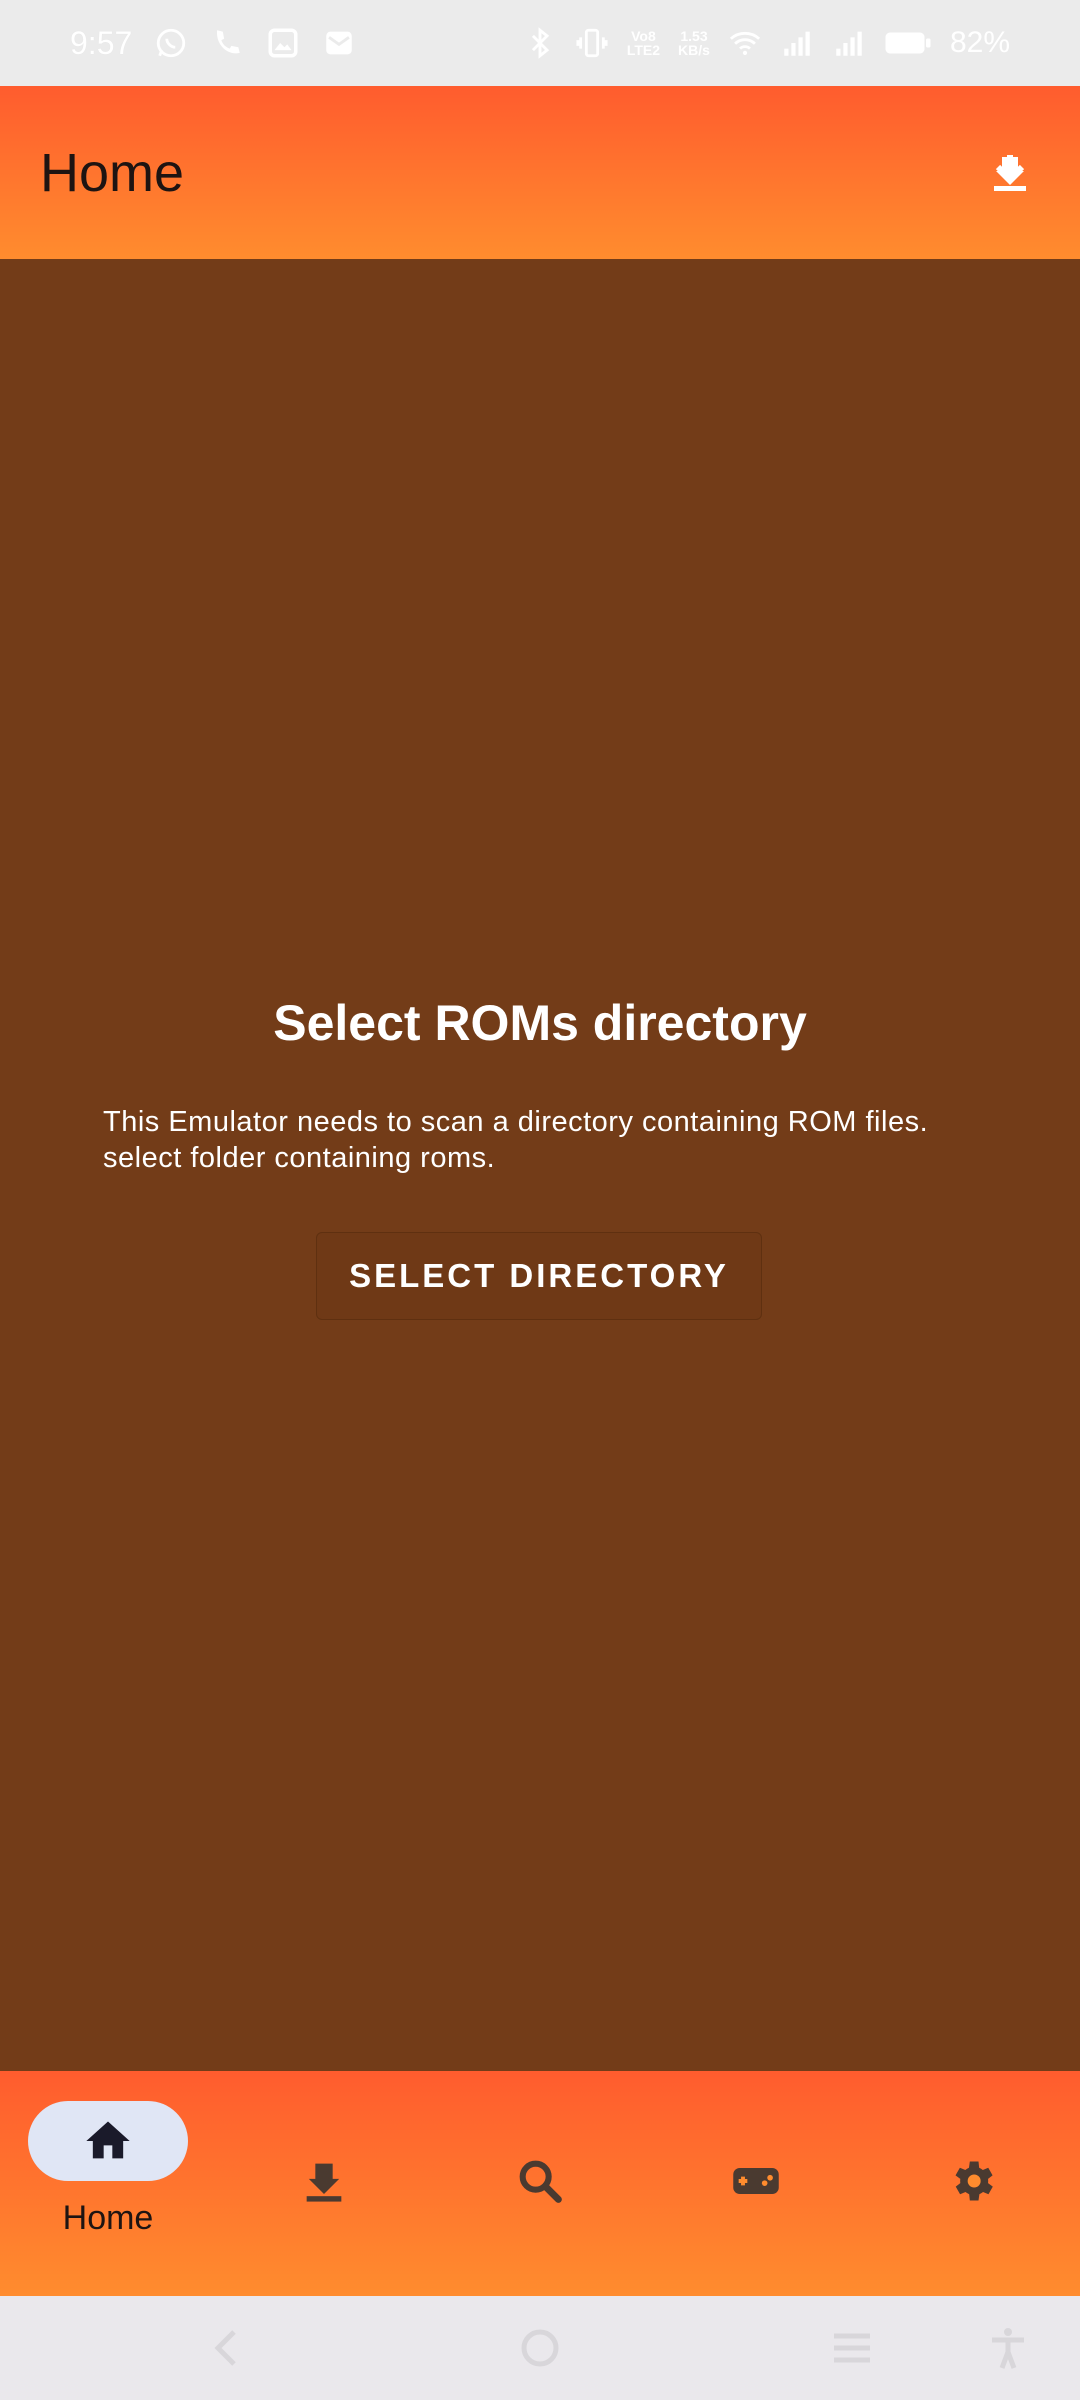  What do you see at coordinates (171, 43) in the screenshot?
I see `whatsapp-icon` at bounding box center [171, 43].